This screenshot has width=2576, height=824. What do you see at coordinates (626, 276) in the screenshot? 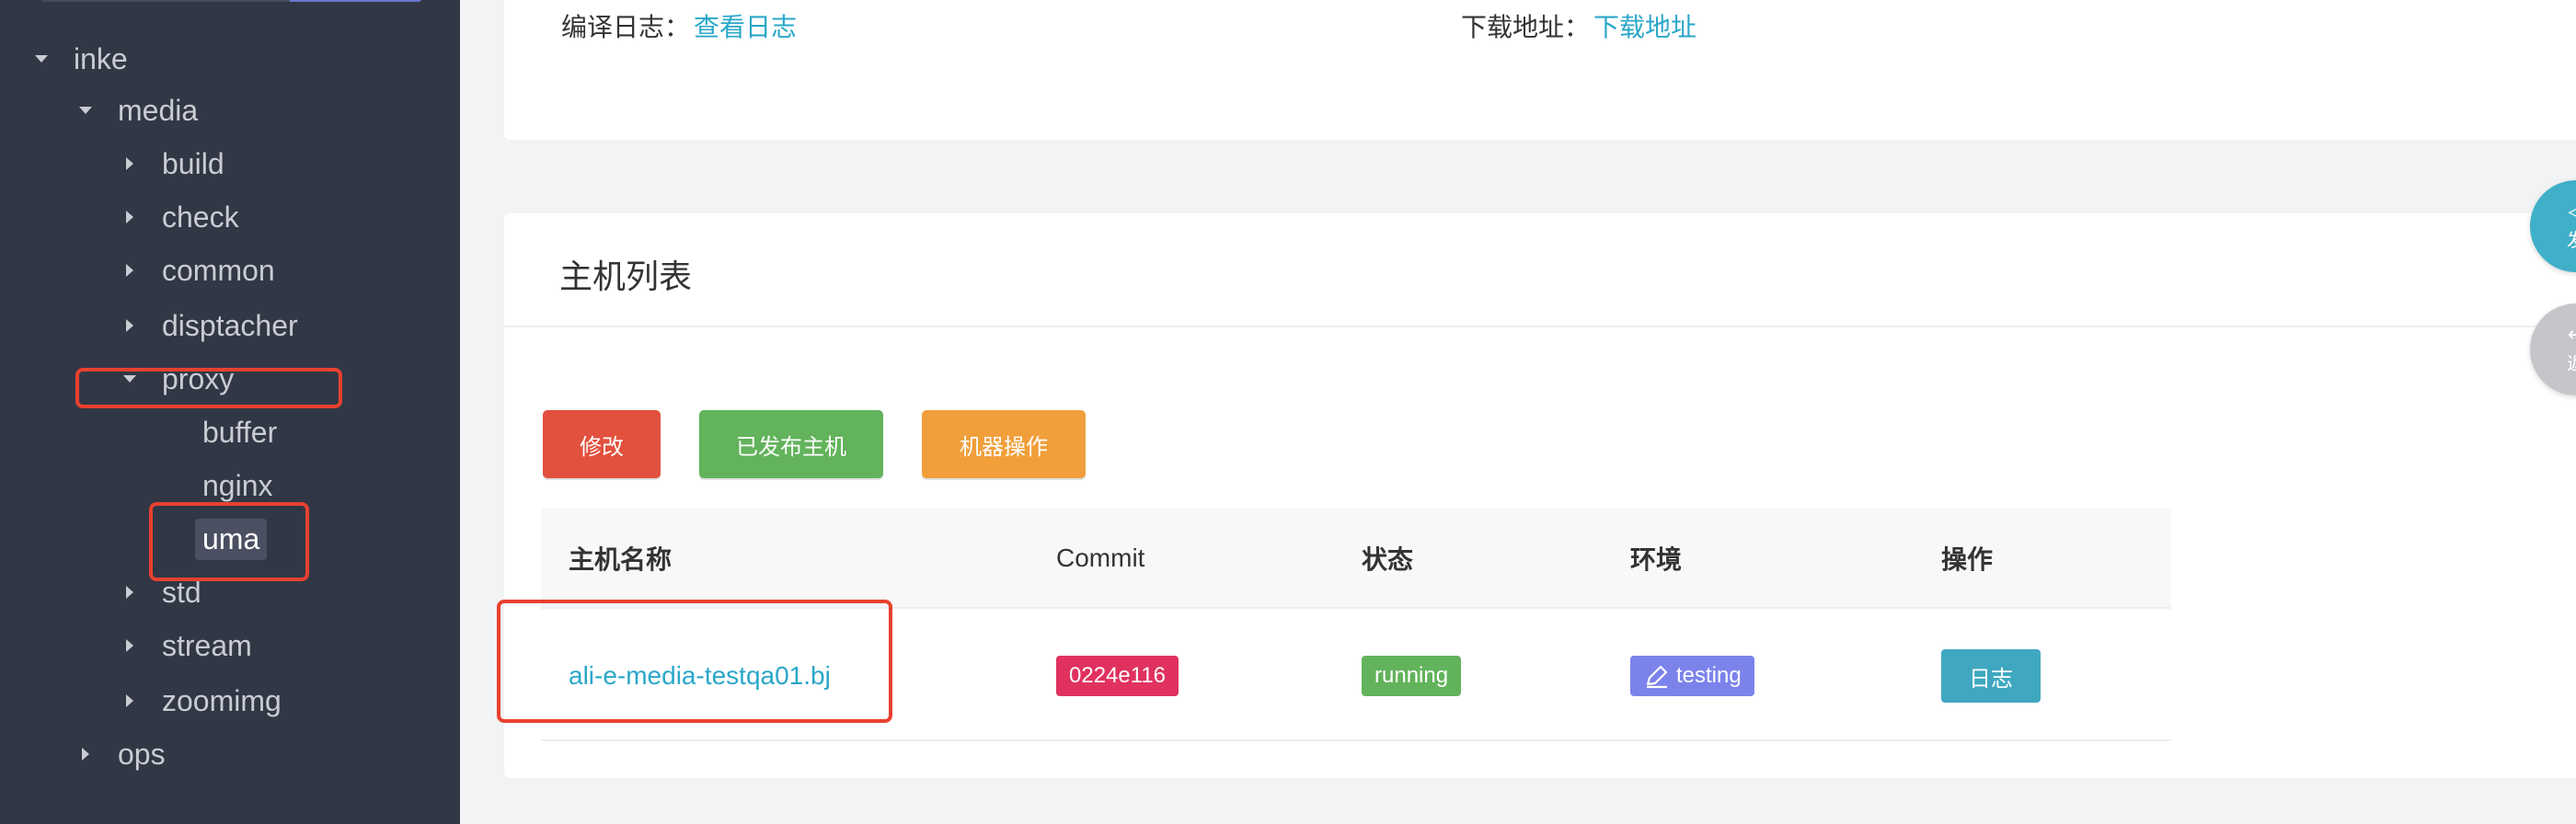
I see `card-title: 主机列表` at bounding box center [626, 276].